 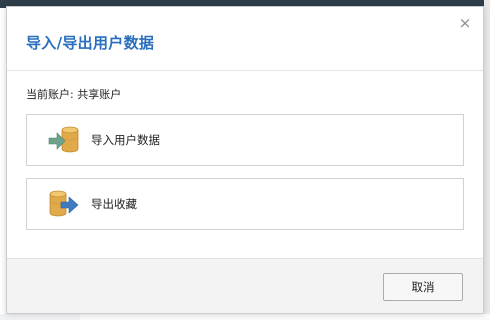 What do you see at coordinates (423, 287) in the screenshot?
I see `cancel-button: 取消` at bounding box center [423, 287].